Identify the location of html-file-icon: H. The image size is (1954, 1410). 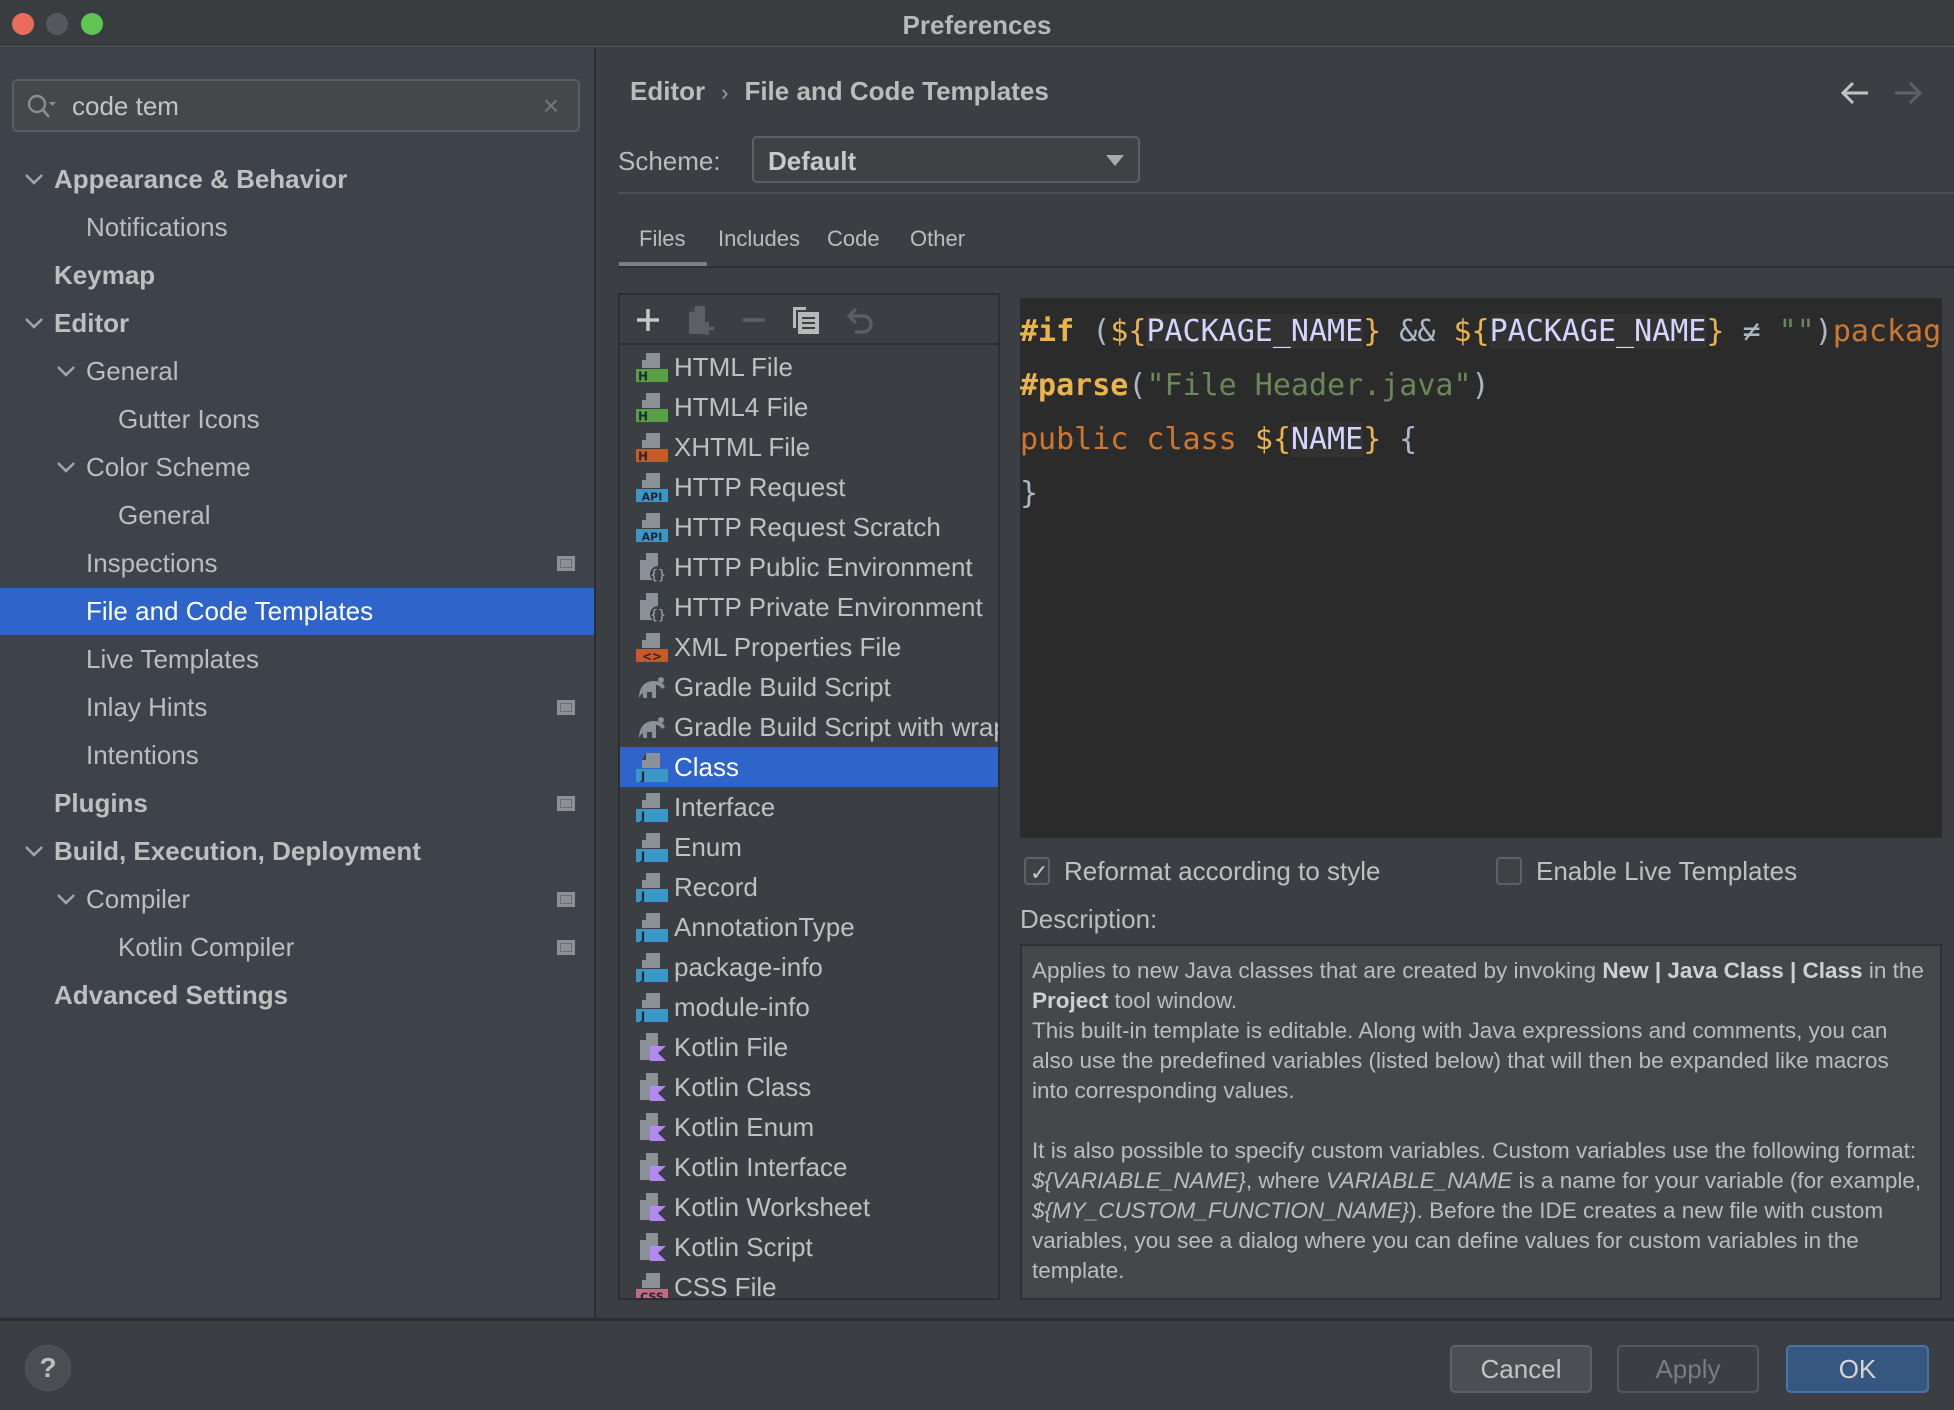
(652, 407).